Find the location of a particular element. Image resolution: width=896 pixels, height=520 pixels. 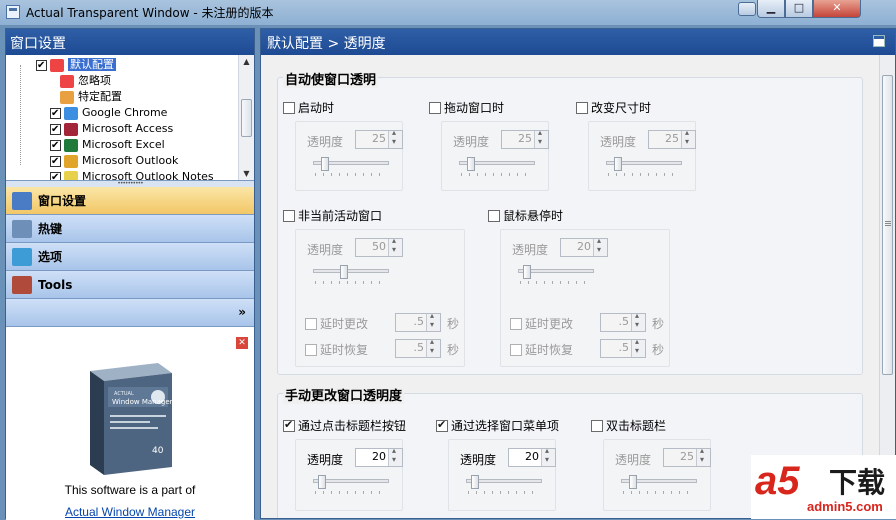

option-checkbox: 启动时 is located at coordinates (308, 107).